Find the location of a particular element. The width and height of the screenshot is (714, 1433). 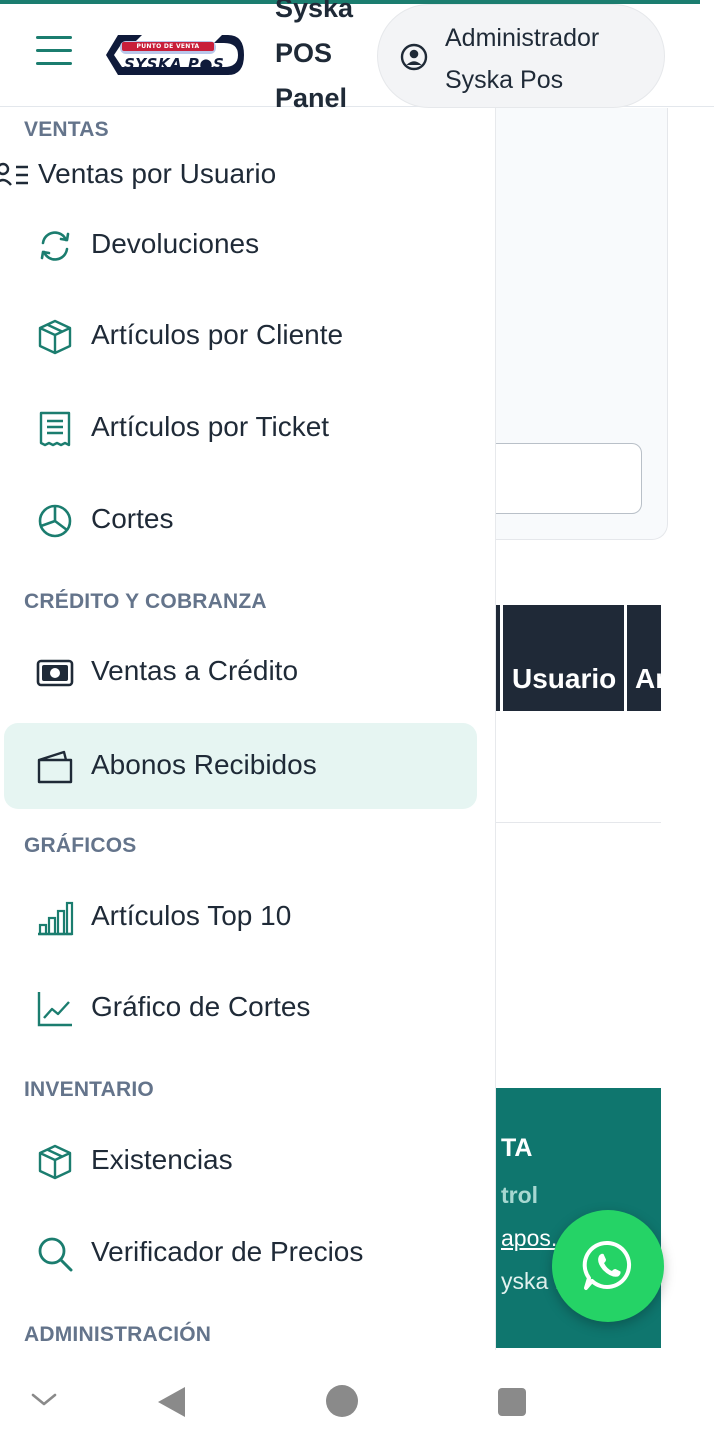

wallet-icon is located at coordinates (55, 767).